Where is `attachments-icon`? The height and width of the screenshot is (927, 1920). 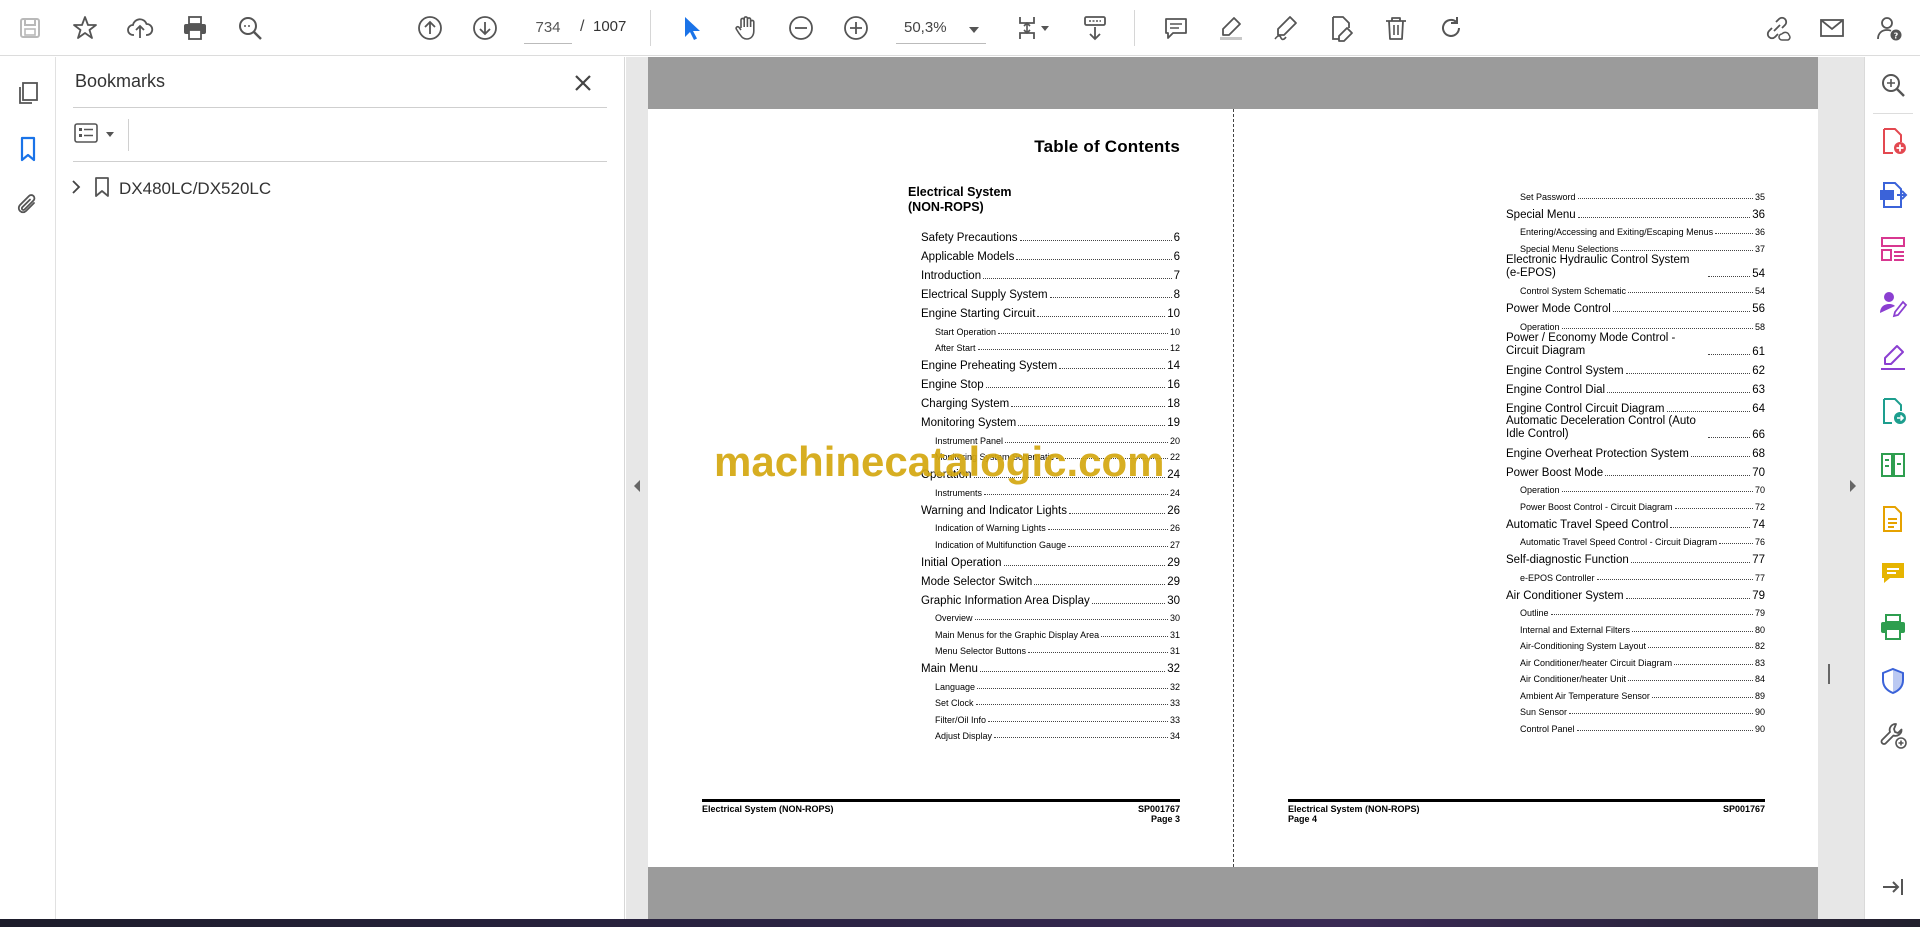
attachments-icon is located at coordinates (28, 205).